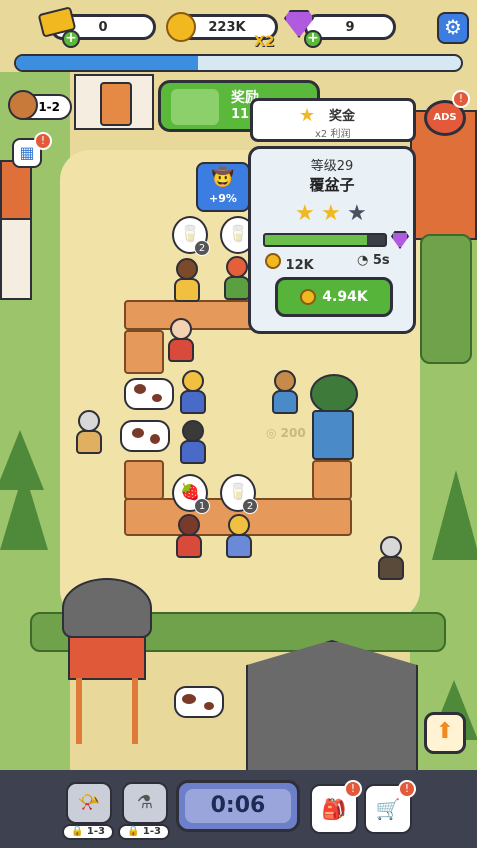 Image resolution: width=477 pixels, height=848 pixels. What do you see at coordinates (71, 39) in the screenshot?
I see `add-tickets-button: +` at bounding box center [71, 39].